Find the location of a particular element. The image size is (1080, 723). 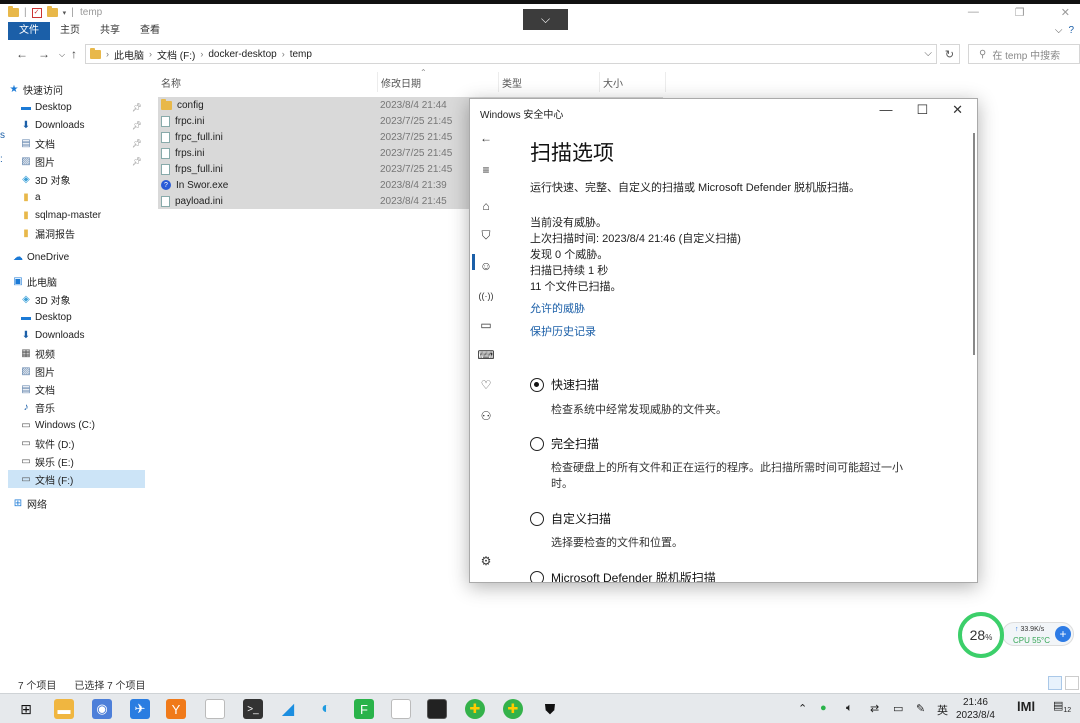

nav-onedrive: ☁ OneDrive is located at coordinates (76, 257).